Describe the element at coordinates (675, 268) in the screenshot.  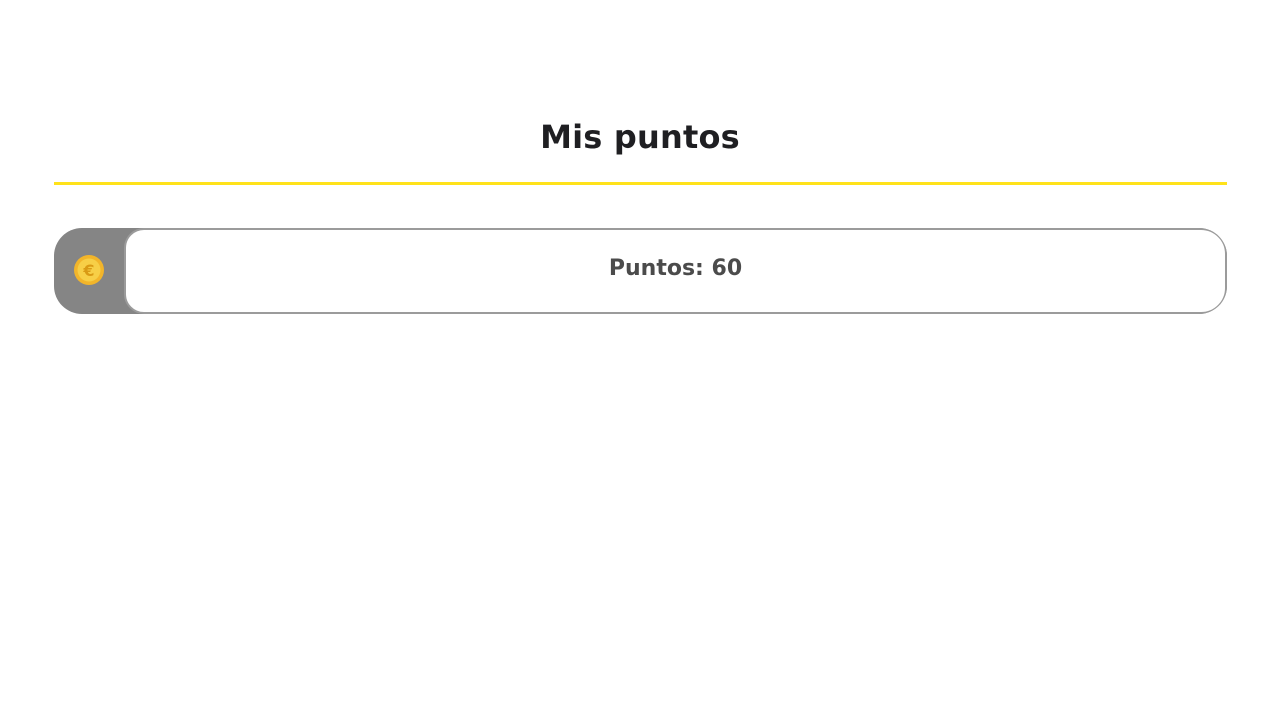
I see `points-value: Puntos: 60` at that location.